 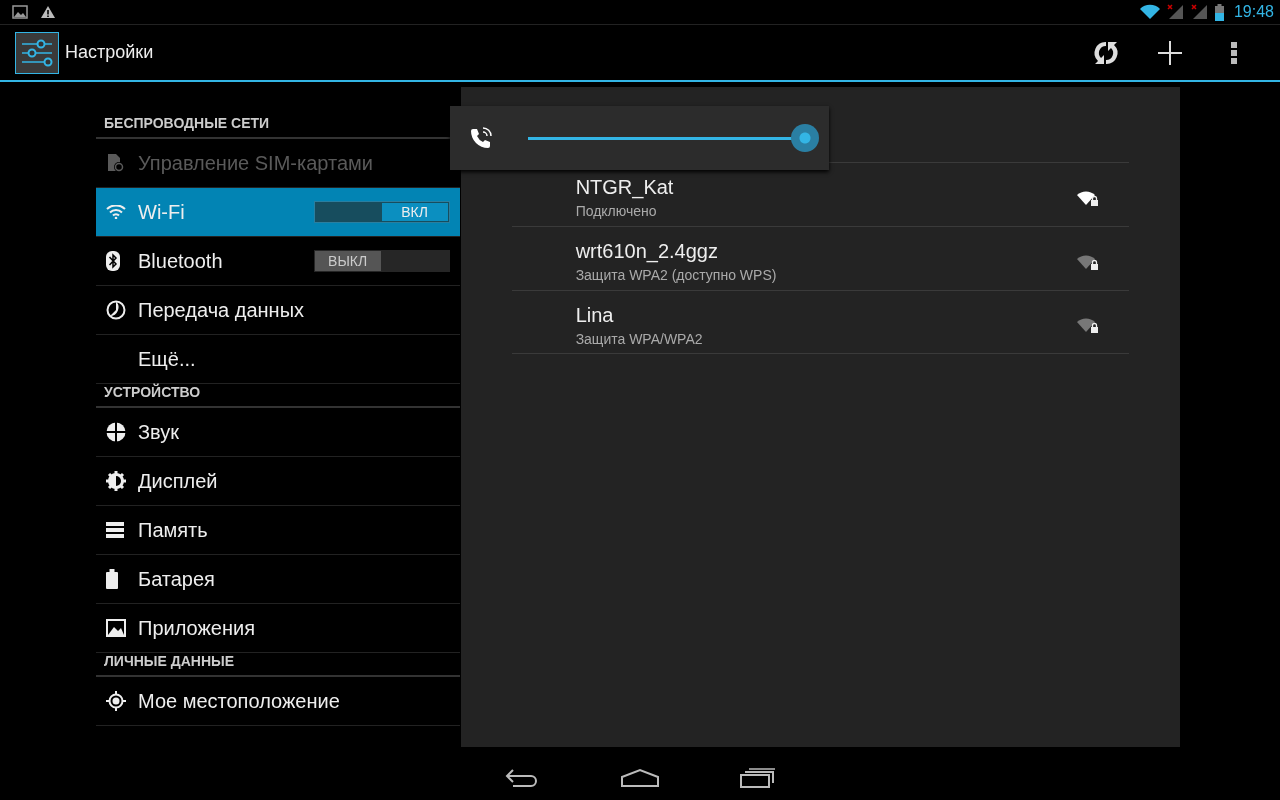 I want to click on phone-call-icon, so click(x=481, y=138).